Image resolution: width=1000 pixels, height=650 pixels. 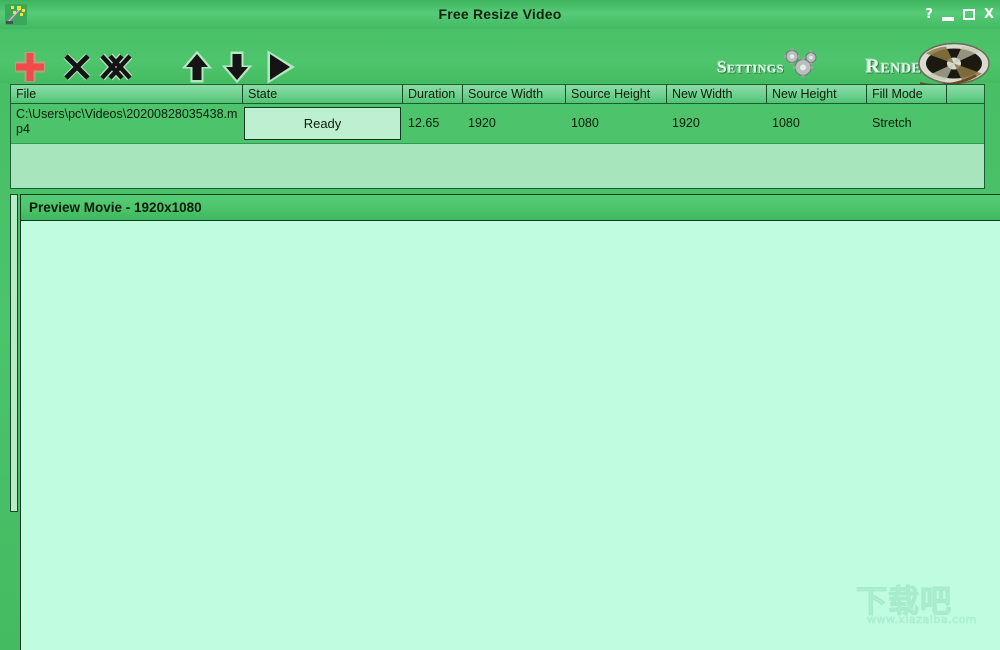 I want to click on gear-icon, so click(x=798, y=67).